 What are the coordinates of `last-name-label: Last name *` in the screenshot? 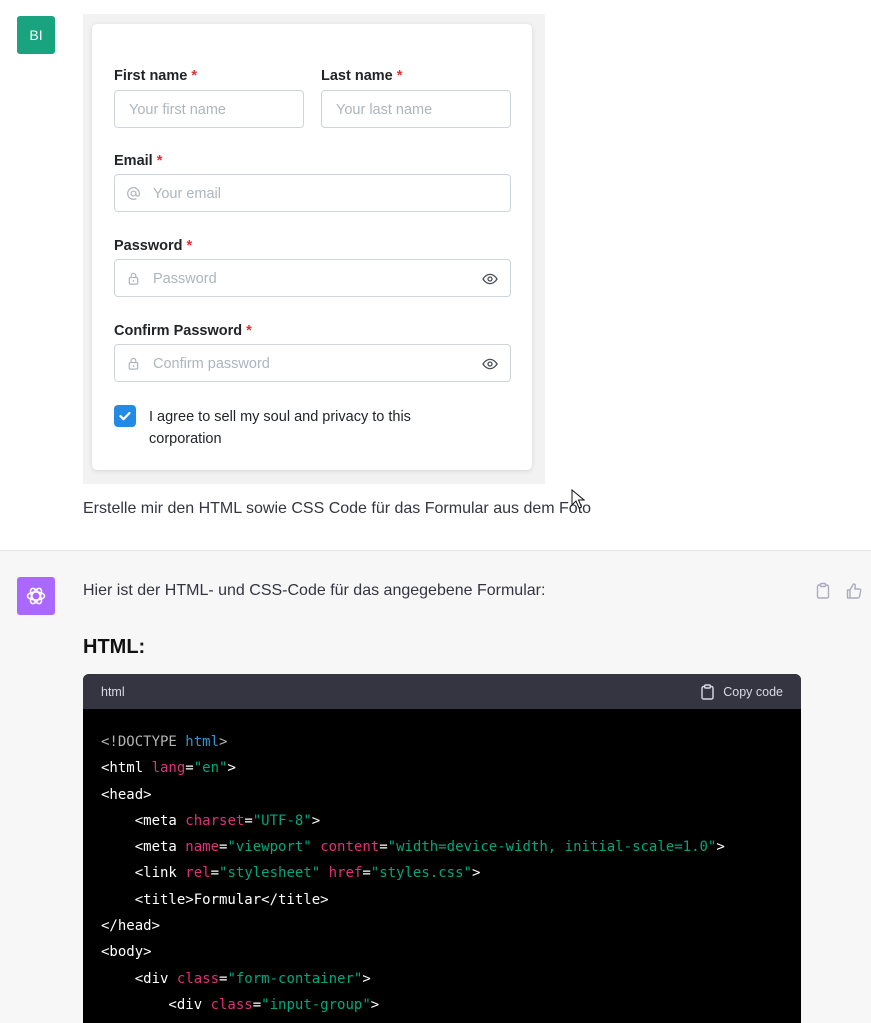 It's located at (362, 76).